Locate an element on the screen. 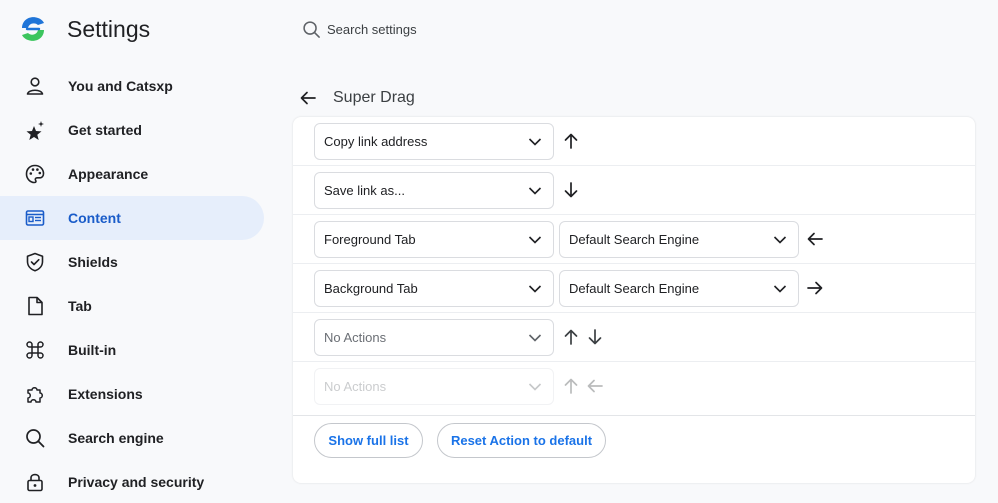  action-select-value: Foreground Tab is located at coordinates (370, 239).